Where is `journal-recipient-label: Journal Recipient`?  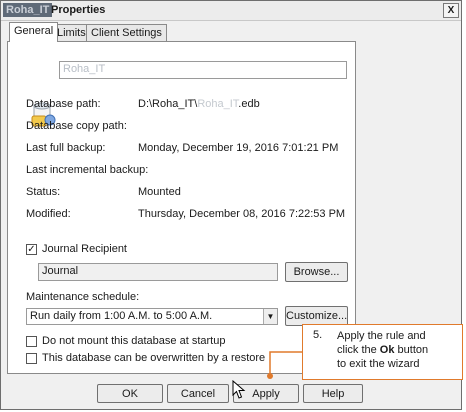
journal-recipient-label: Journal Recipient is located at coordinates (84, 249).